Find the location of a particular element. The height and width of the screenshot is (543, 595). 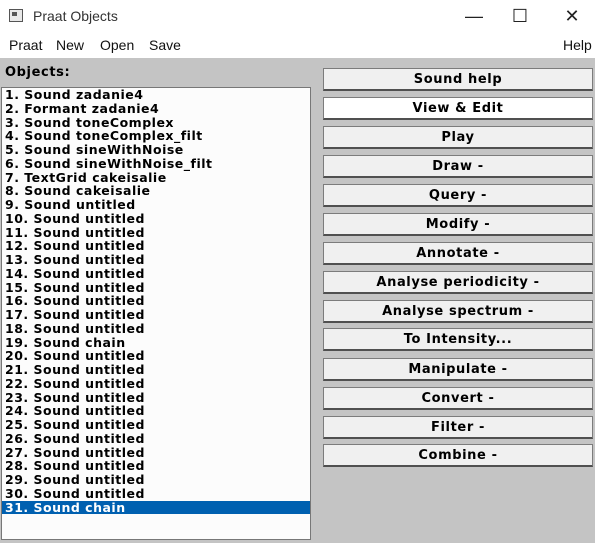

list-item: 5. Sound sineWithNoise is located at coordinates (156, 150).